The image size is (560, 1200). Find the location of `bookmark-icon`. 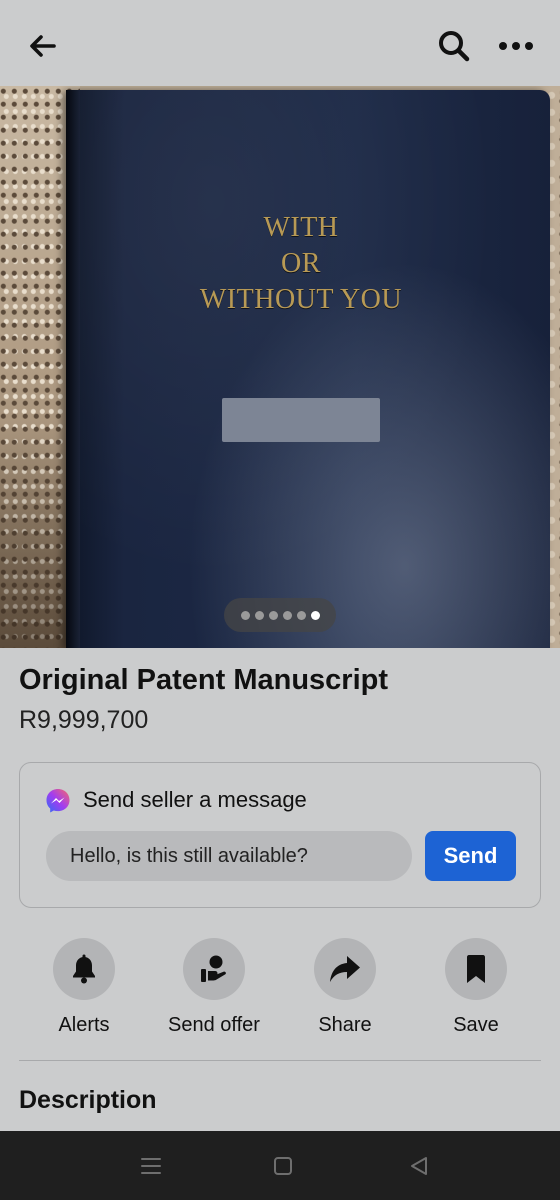

bookmark-icon is located at coordinates (476, 969).